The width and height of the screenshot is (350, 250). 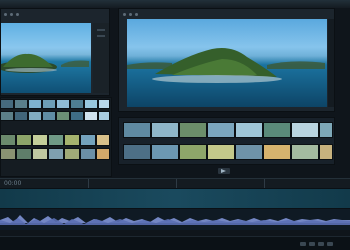 What do you see at coordinates (331, 63) in the screenshot?
I see `monitor-side-bar` at bounding box center [331, 63].